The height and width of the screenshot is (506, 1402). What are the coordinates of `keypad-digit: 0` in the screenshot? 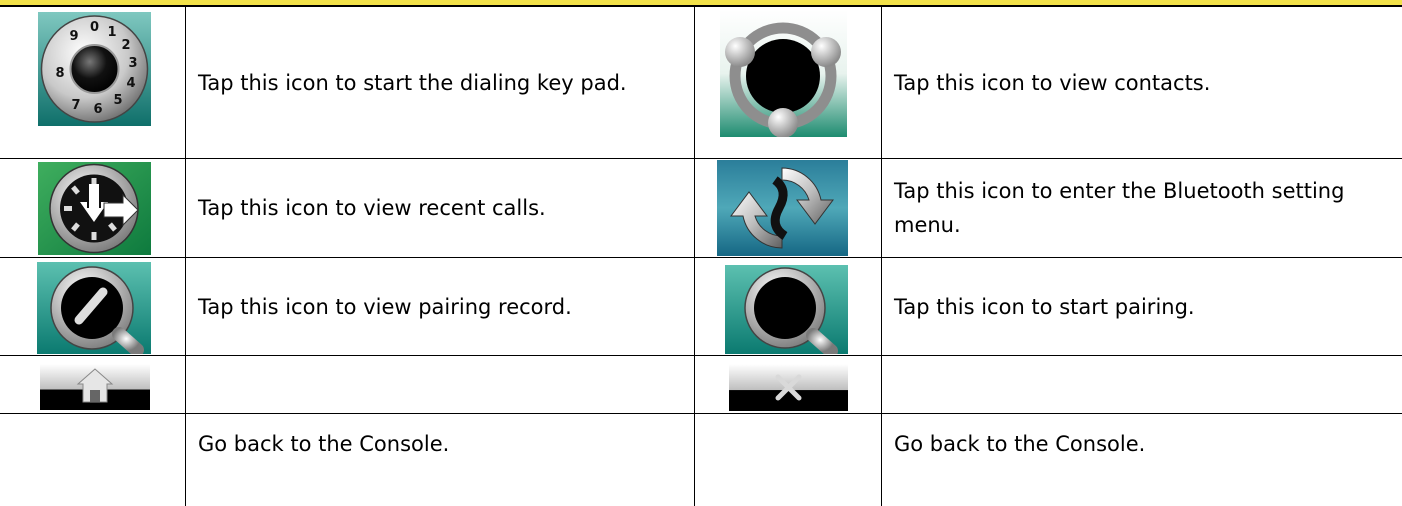 It's located at (94, 27).